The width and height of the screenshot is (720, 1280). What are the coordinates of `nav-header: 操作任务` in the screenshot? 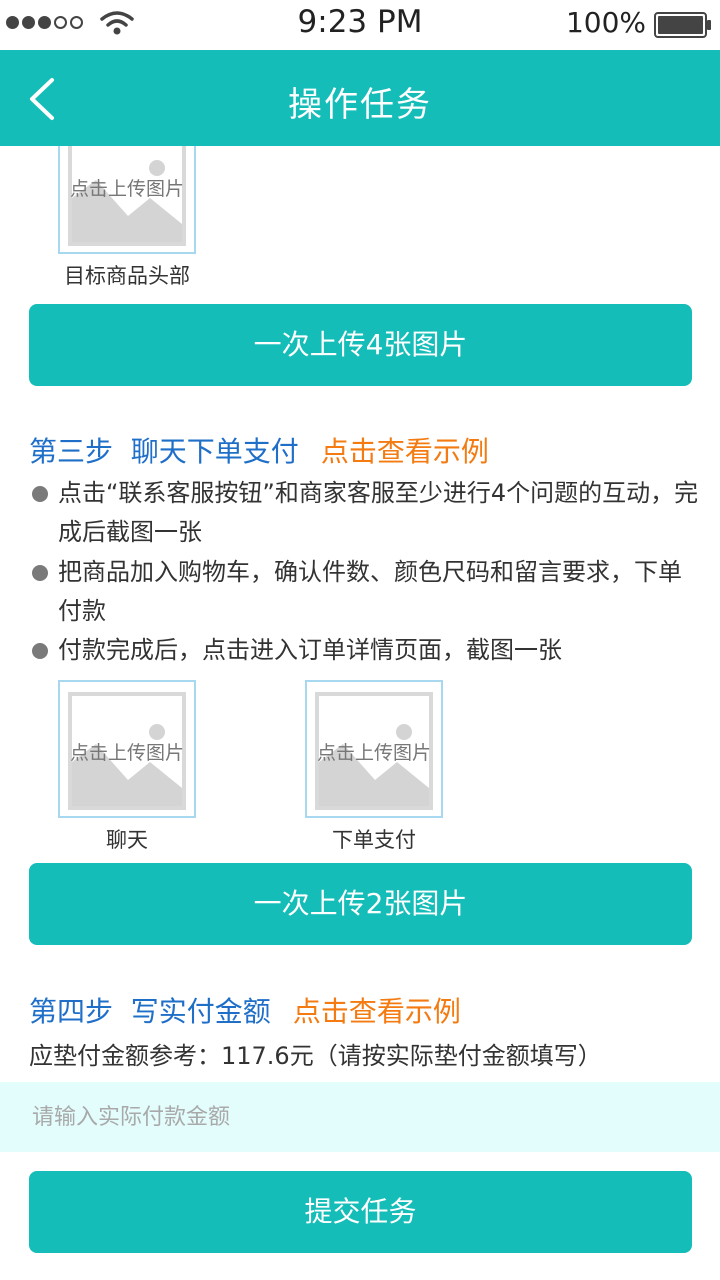 It's located at (360, 98).